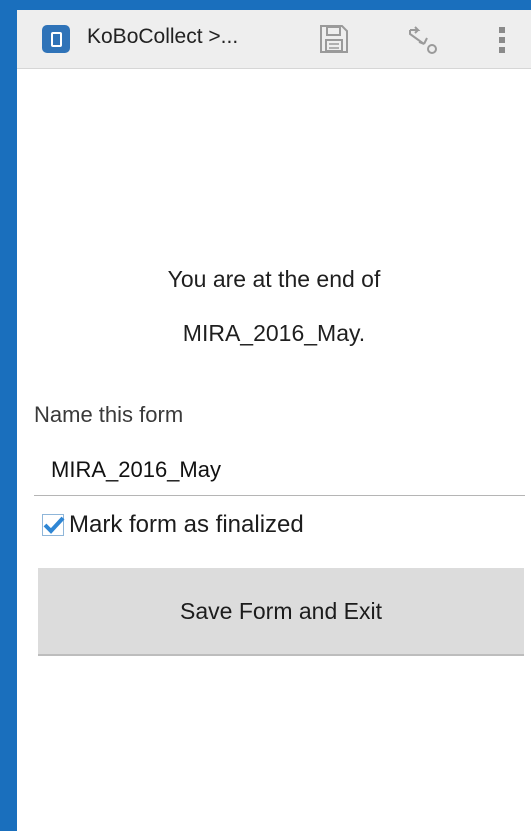 This screenshot has width=531, height=831. I want to click on finalize-checkbox-row: Mark form as finalized, so click(173, 525).